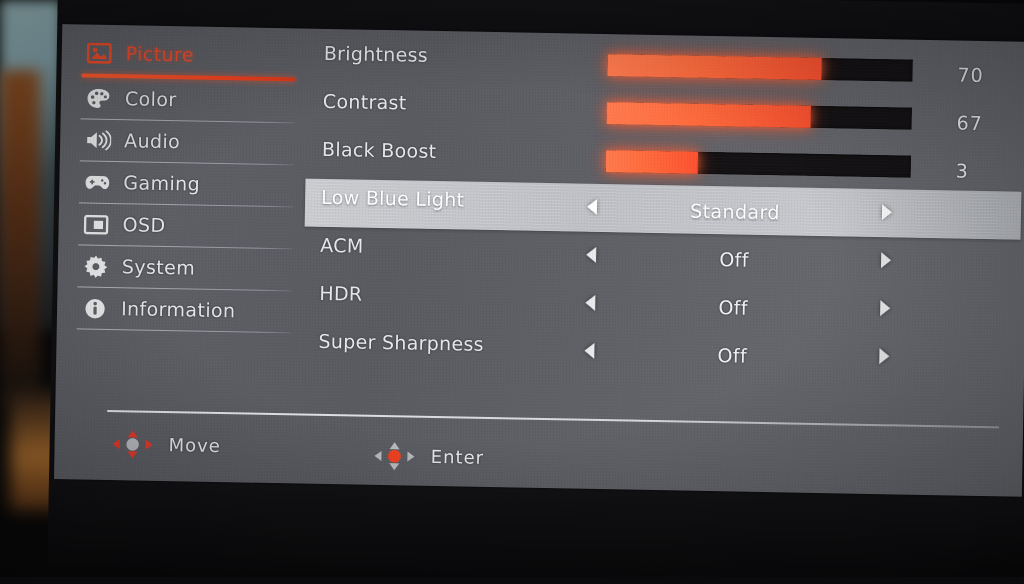  What do you see at coordinates (401, 343) in the screenshot?
I see `setting-label: Super Sharpness` at bounding box center [401, 343].